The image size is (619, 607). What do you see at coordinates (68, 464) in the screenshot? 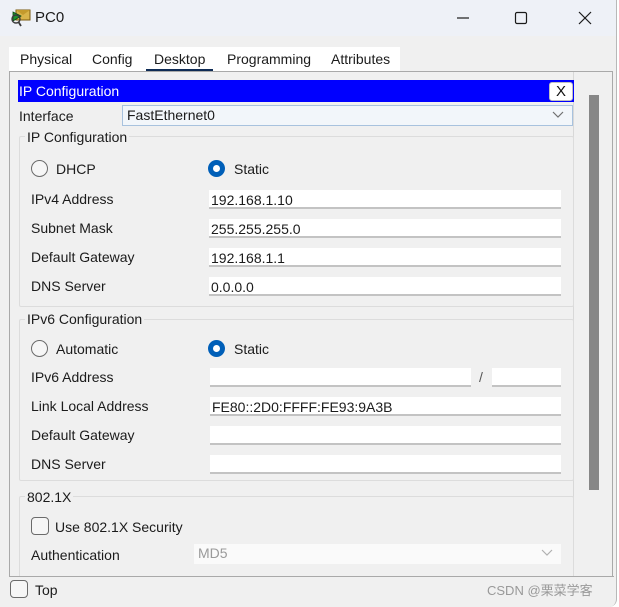
I see `ipv6-dns-server-label: DNS Server` at bounding box center [68, 464].